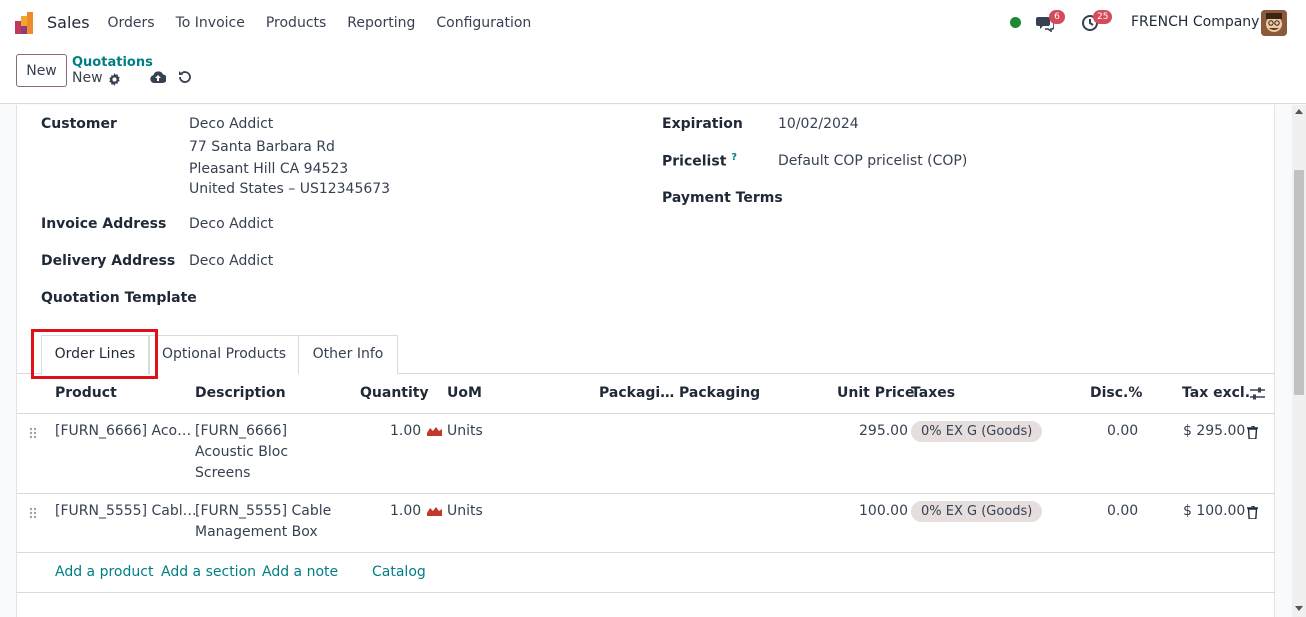  Describe the element at coordinates (883, 511) in the screenshot. I see `cell-unit-price: 100.00` at that location.